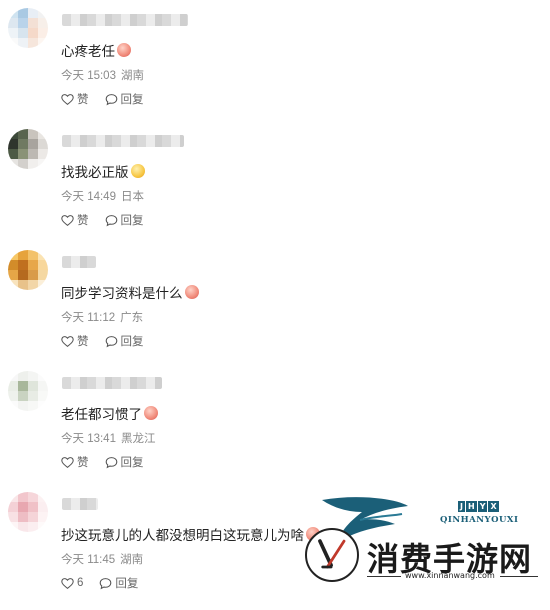 The height and width of the screenshot is (610, 550). I want to click on comment-text: 找我必正版, so click(103, 171).